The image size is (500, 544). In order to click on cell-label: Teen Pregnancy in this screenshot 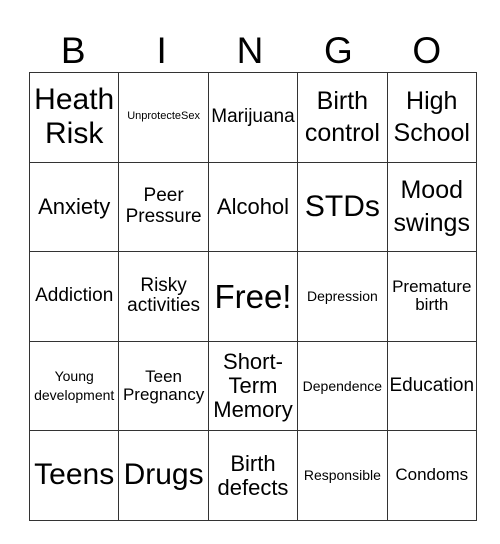, I will do `click(163, 385)`.